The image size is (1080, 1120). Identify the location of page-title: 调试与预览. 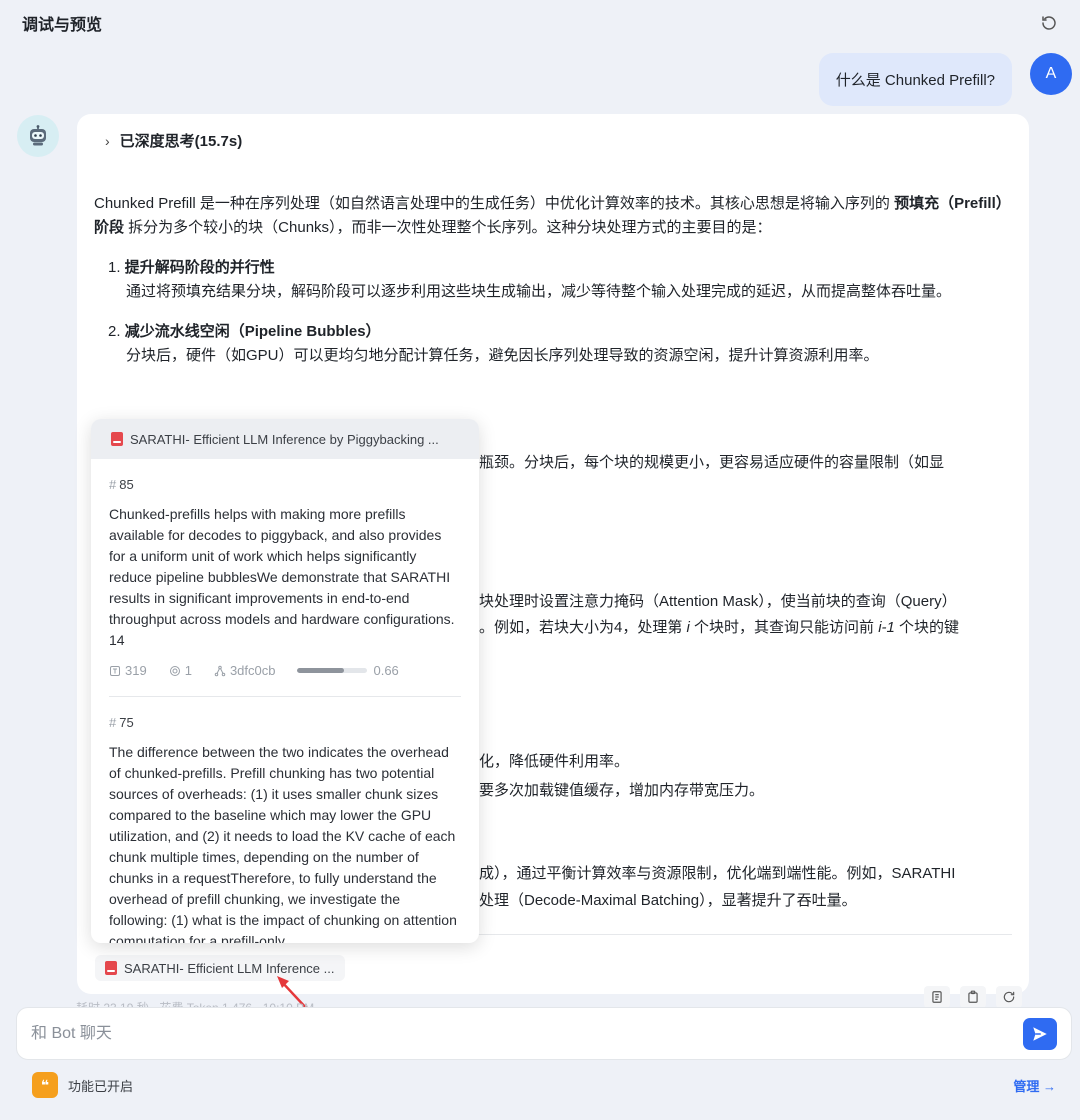
(62, 25).